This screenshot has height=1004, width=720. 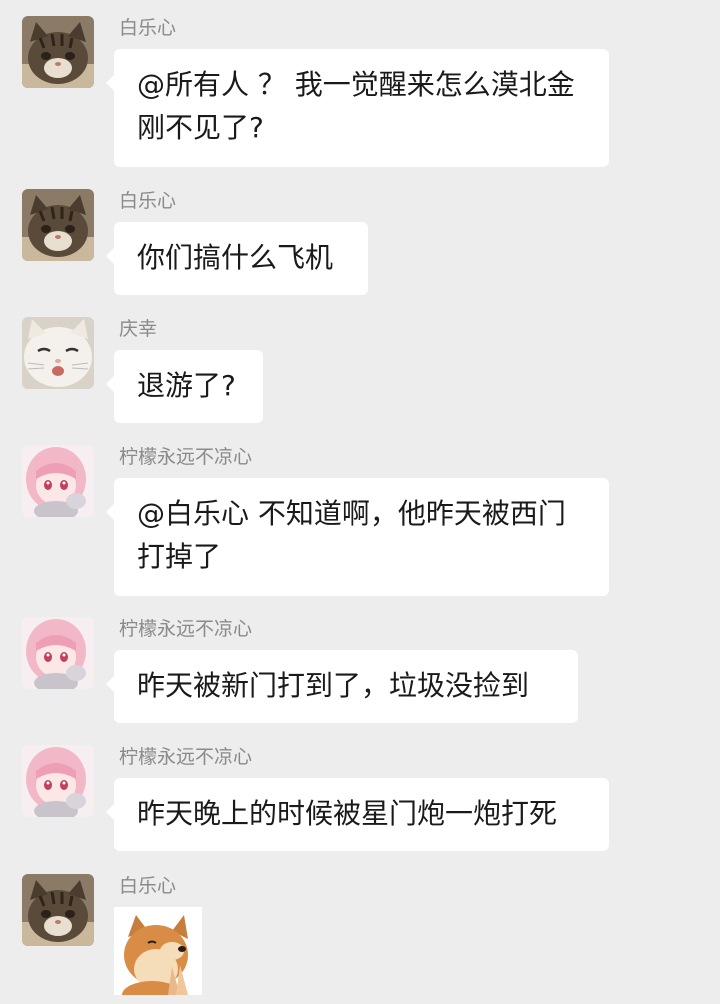 What do you see at coordinates (357, 537) in the screenshot?
I see `message-bubble: @白乐心 不知道啊，他昨天被西门 打掉了` at bounding box center [357, 537].